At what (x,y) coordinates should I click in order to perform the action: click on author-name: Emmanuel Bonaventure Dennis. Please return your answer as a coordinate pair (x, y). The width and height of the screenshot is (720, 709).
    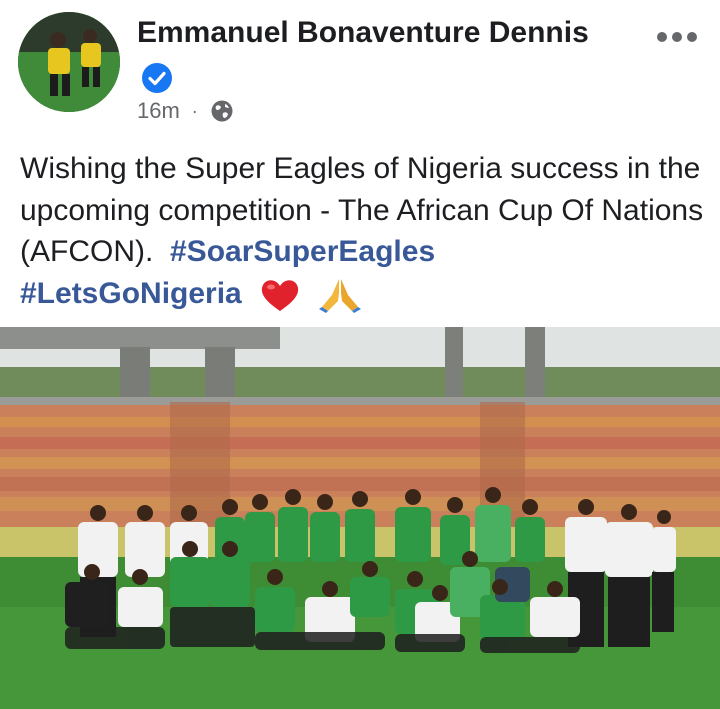
    Looking at the image, I should click on (363, 33).